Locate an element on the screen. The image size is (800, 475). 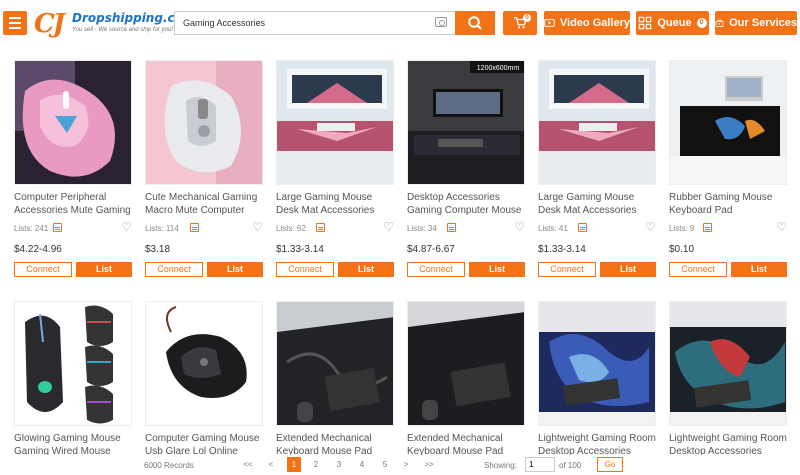
menu-icon is located at coordinates (15, 23).